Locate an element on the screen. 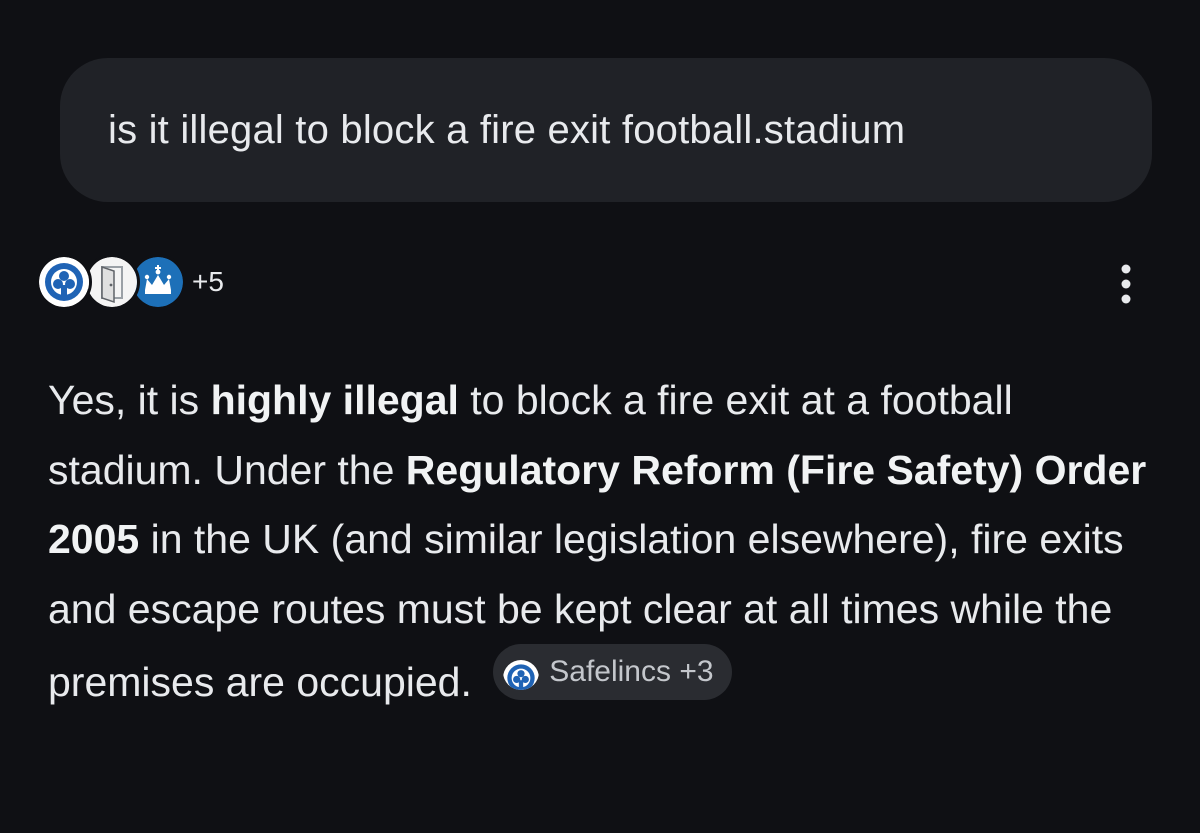 This screenshot has height=833, width=1200. fire-door-icon is located at coordinates (112, 282).